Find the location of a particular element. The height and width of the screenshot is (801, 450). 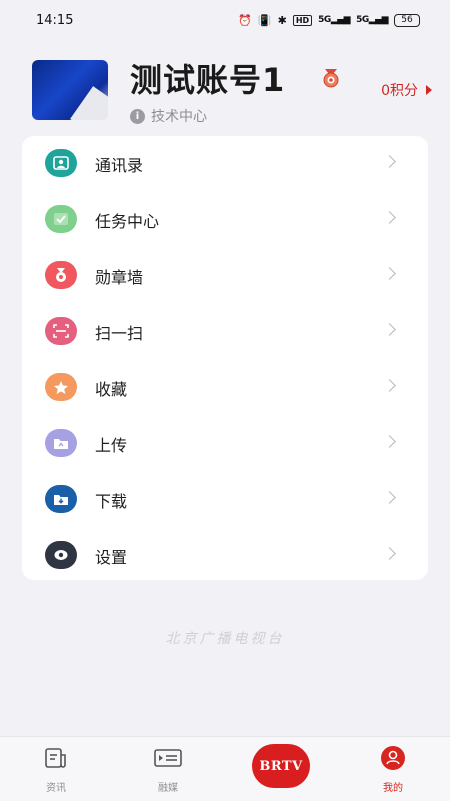

profile-icon is located at coordinates (393, 758).